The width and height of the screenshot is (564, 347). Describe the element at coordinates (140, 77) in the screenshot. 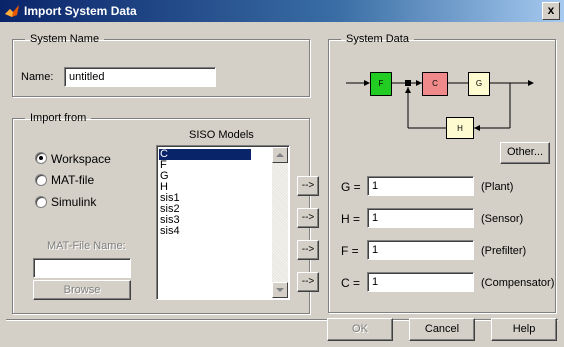

I see `name-input: untitled` at that location.